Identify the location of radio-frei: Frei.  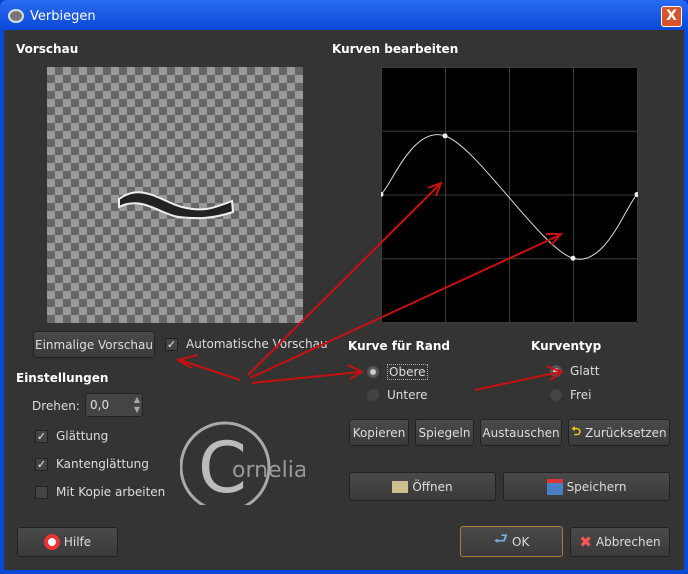
(570, 395).